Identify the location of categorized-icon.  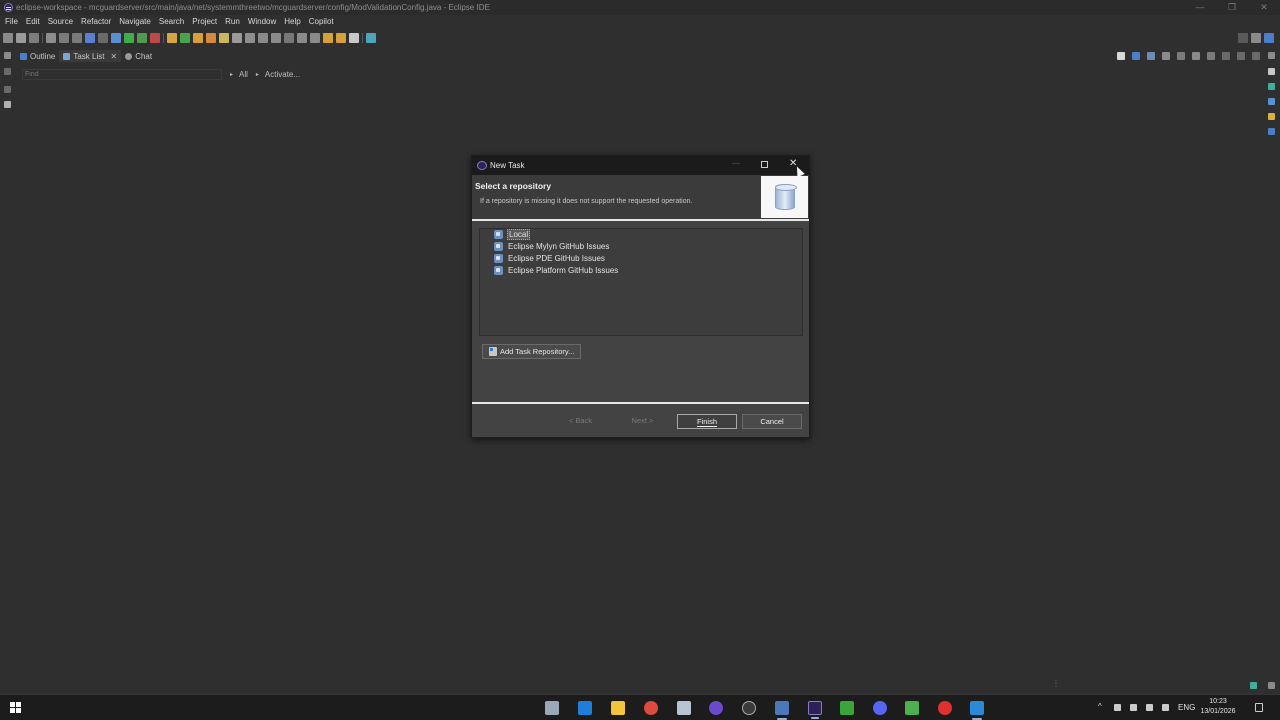
(1151, 56).